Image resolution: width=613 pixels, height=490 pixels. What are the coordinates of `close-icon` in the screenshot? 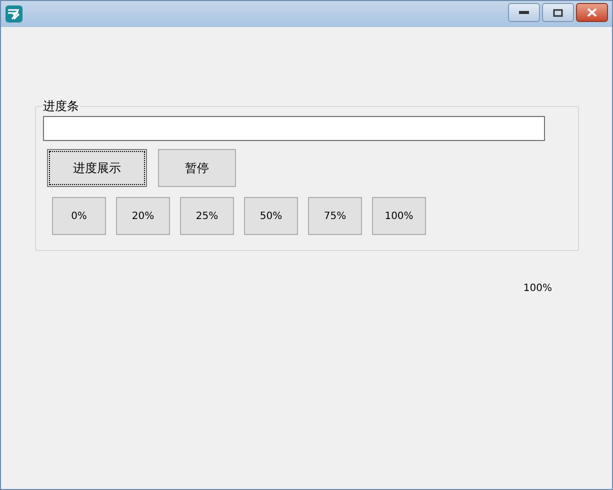 It's located at (592, 12).